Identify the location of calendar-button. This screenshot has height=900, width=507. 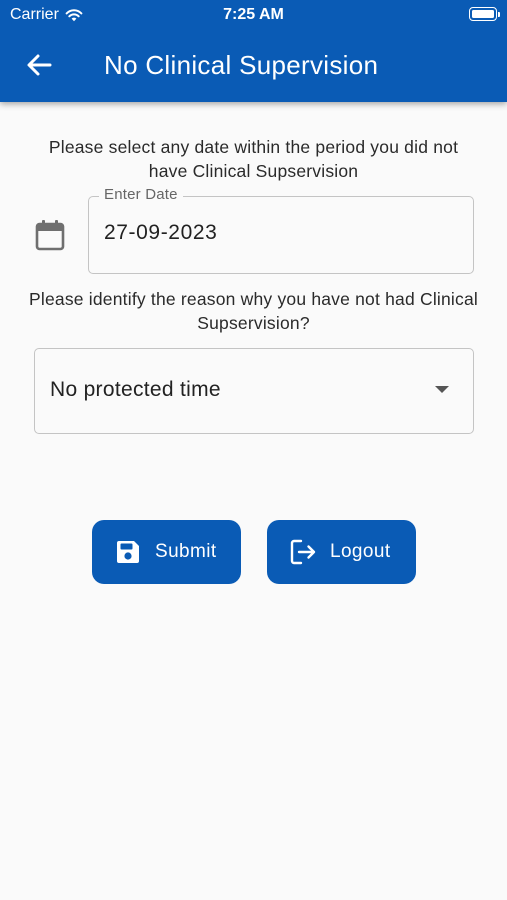
(50, 235).